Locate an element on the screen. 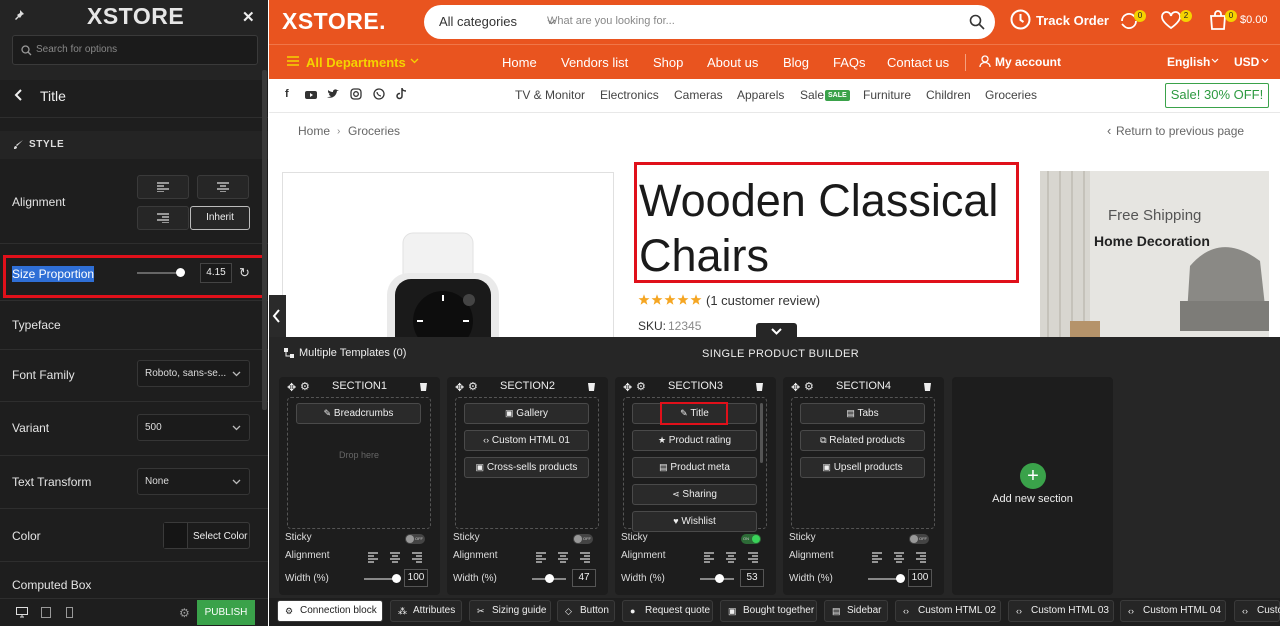 This screenshot has width=1280, height=626. chevron-left-icon is located at coordinates (19, 95).